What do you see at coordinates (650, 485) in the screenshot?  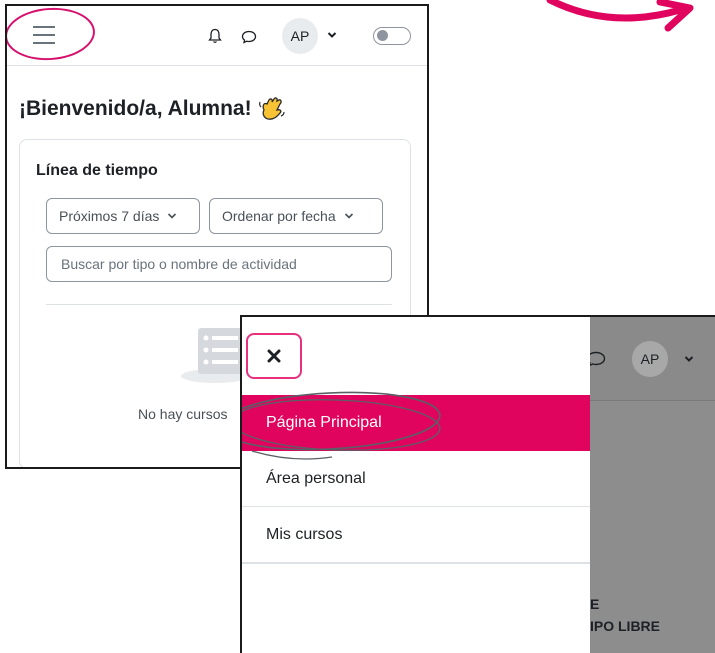 I see `page-overlay: AP E IPO LIBRE` at bounding box center [650, 485].